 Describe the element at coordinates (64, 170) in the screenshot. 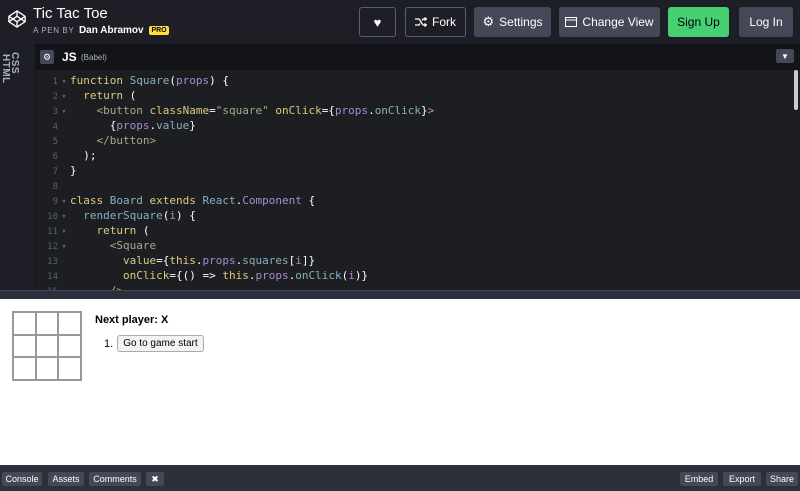

I see `code-line: 7 }` at that location.